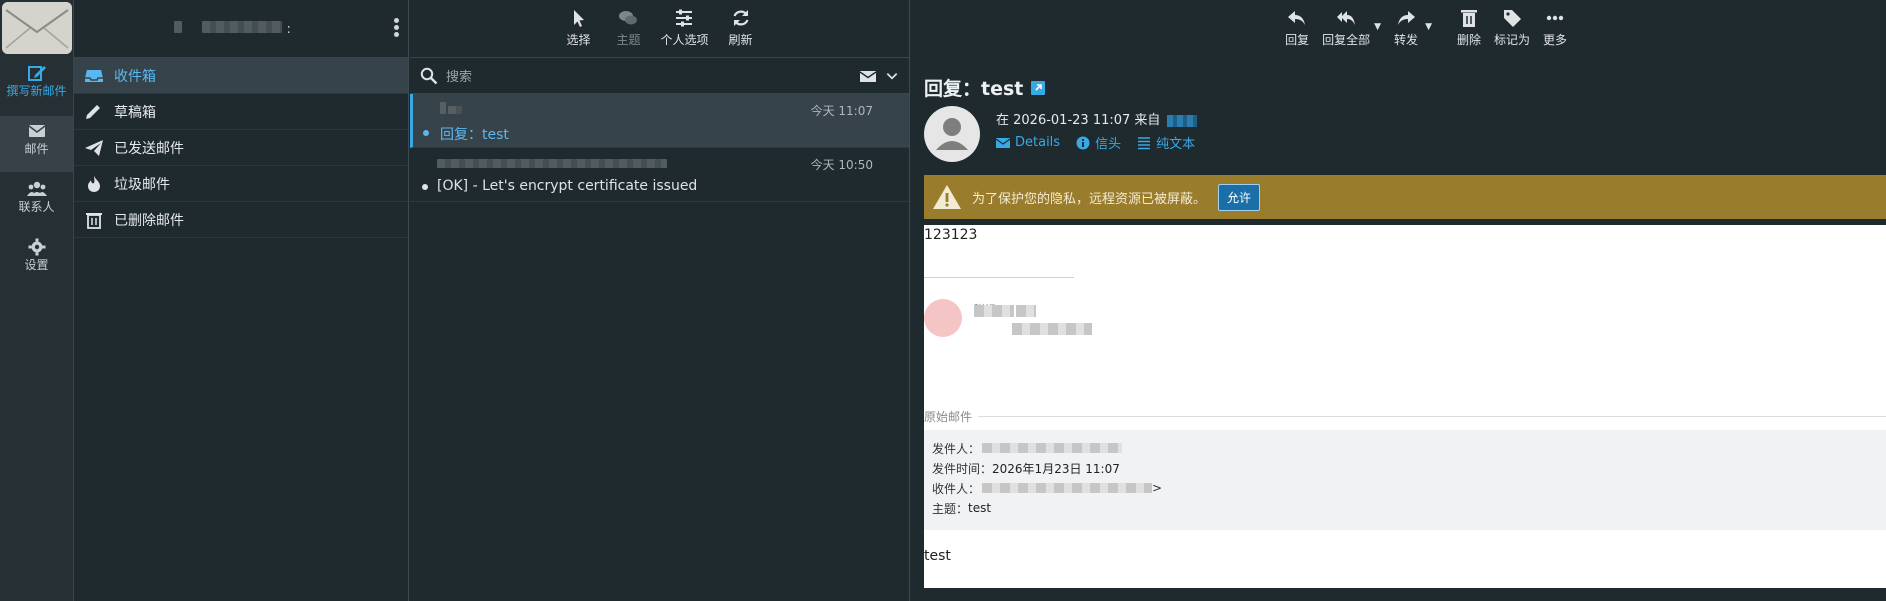 The height and width of the screenshot is (601, 1886). Describe the element at coordinates (1399, 87) in the screenshot. I see `message-subject-title: 回复：test` at that location.